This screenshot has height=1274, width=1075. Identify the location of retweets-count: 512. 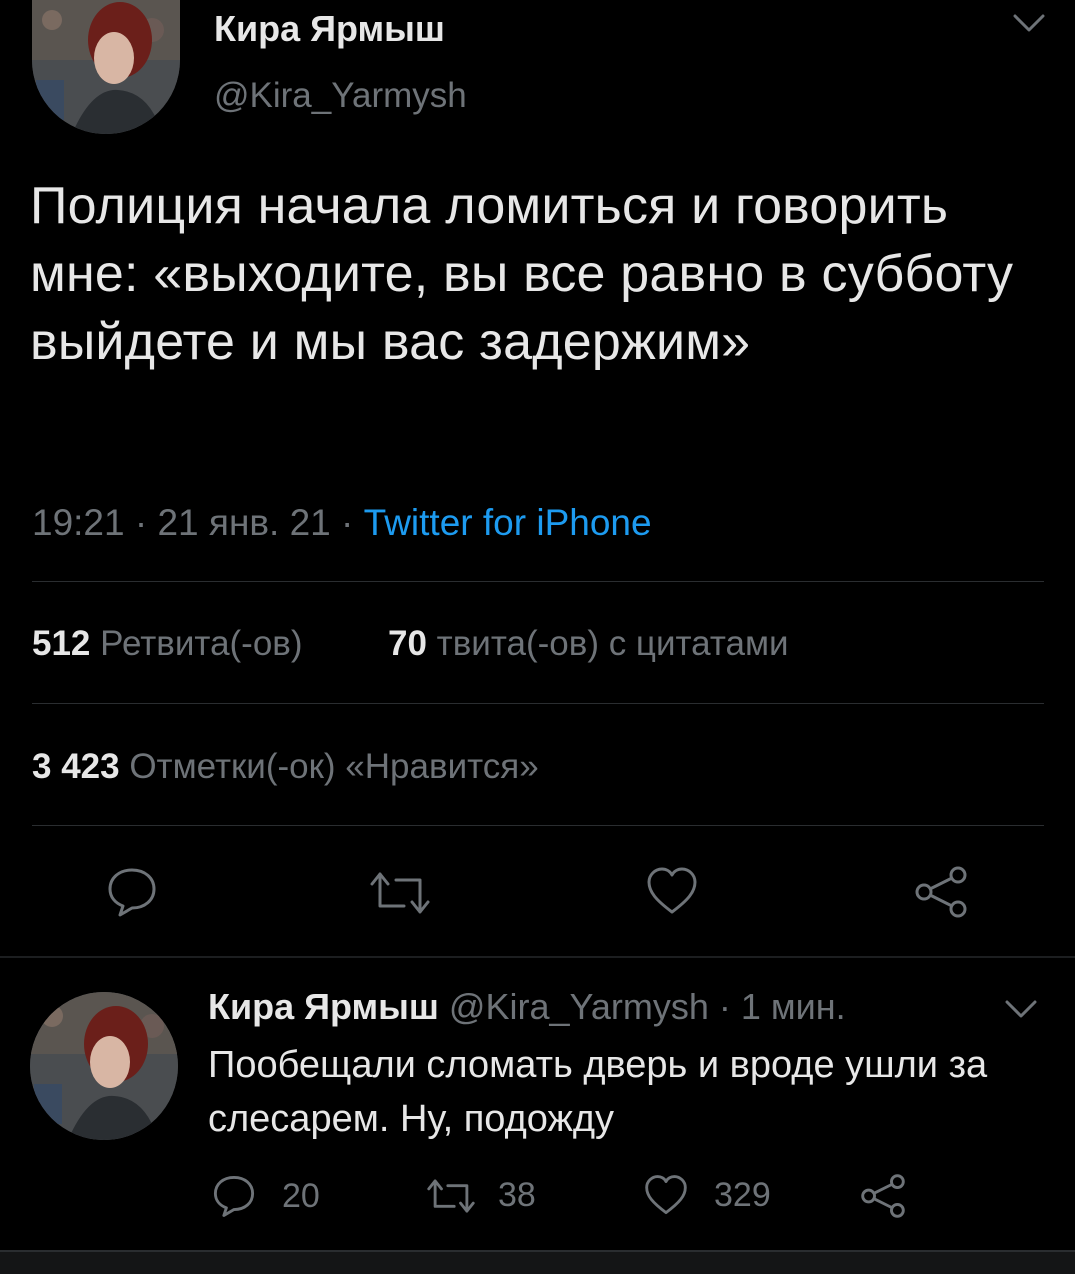
(61, 643).